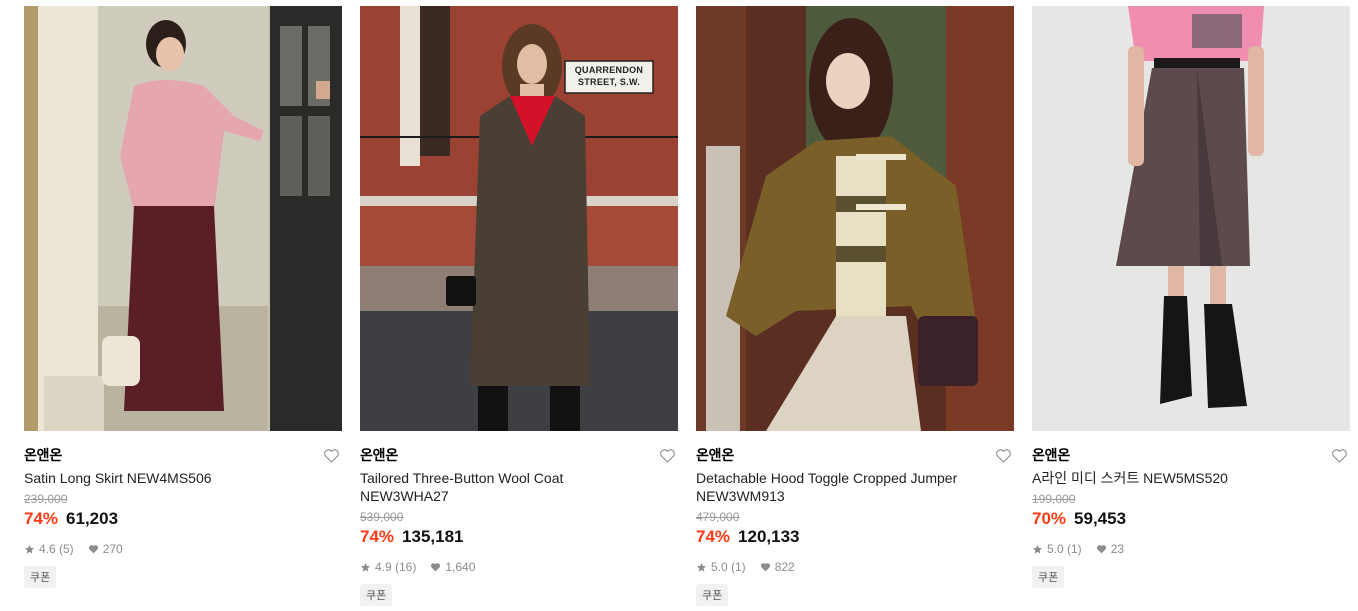 The height and width of the screenshot is (611, 1358). What do you see at coordinates (112, 549) in the screenshot?
I see `likes-count: 270` at bounding box center [112, 549].